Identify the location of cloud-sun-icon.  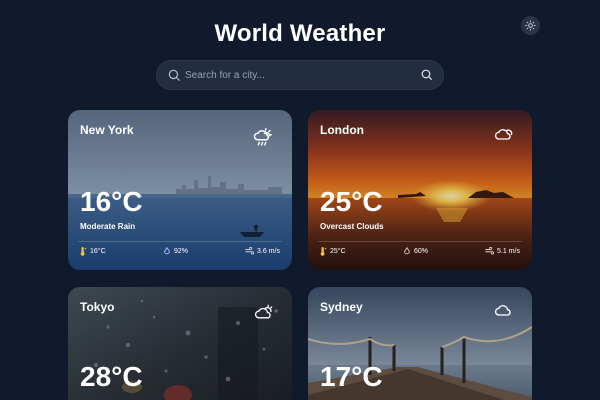
(263, 311).